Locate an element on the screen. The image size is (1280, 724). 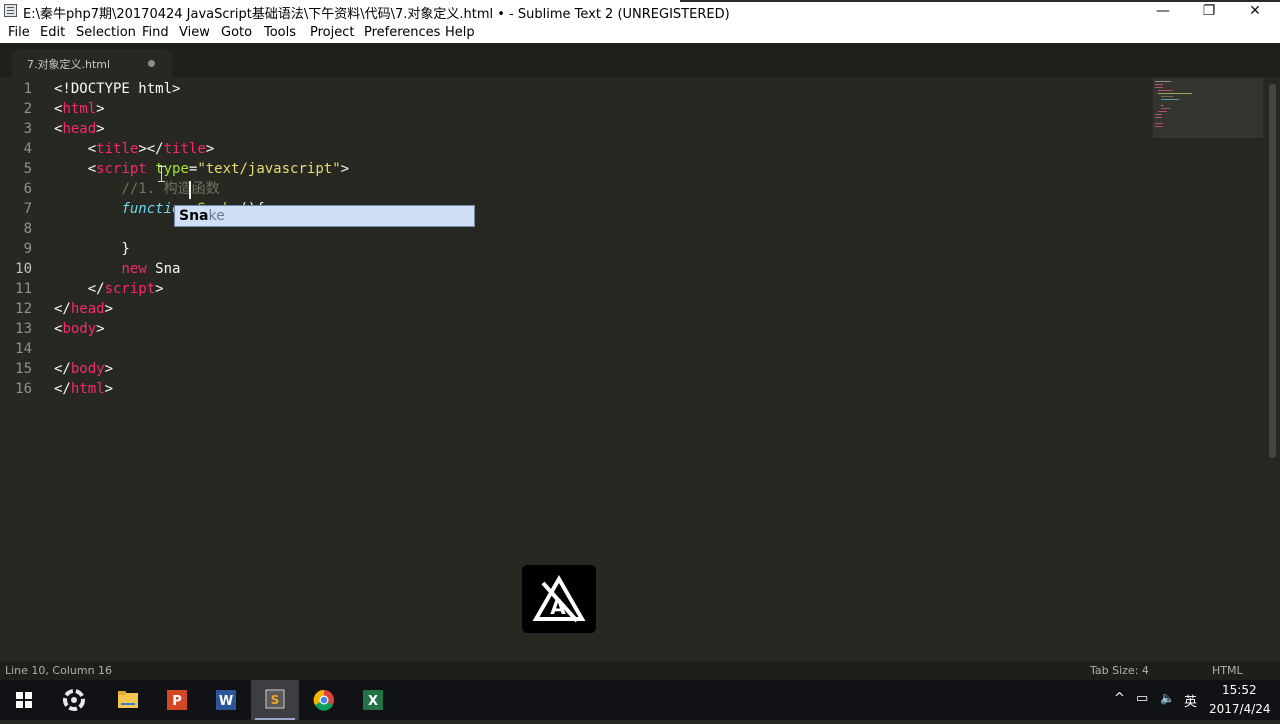
autocomplete-item: Snake is located at coordinates (202, 216).